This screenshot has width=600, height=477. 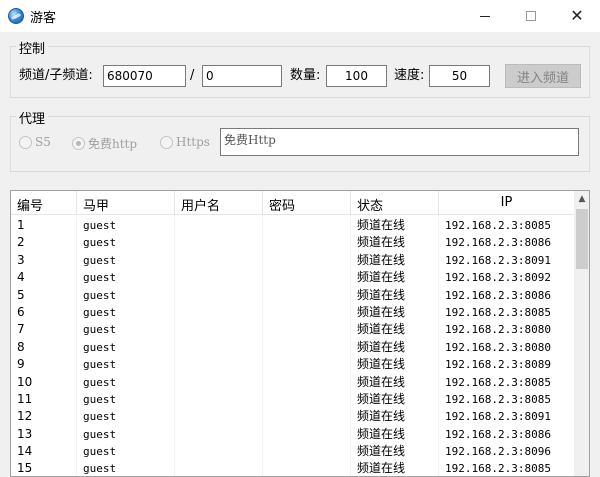 What do you see at coordinates (44, 365) in the screenshot?
I see `cell-number: 9` at bounding box center [44, 365].